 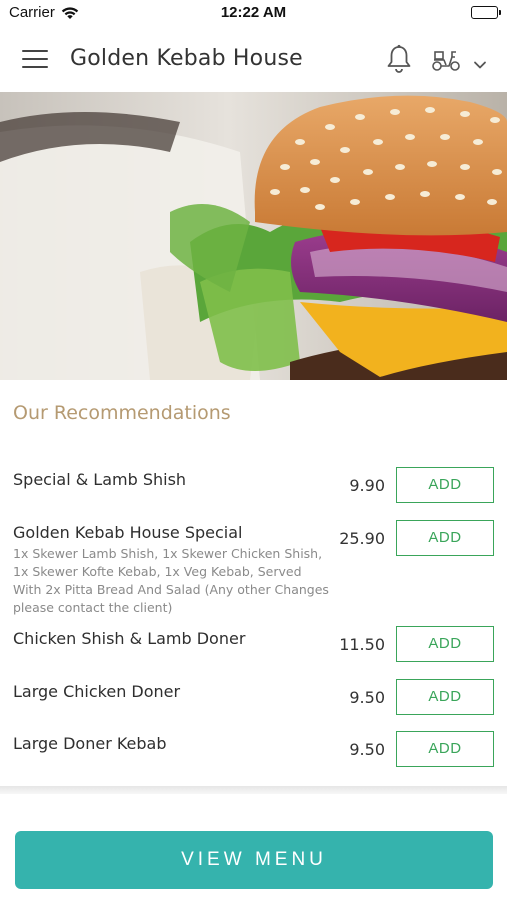 I want to click on nav-bar: Golden Kebab House, so click(x=253, y=60).